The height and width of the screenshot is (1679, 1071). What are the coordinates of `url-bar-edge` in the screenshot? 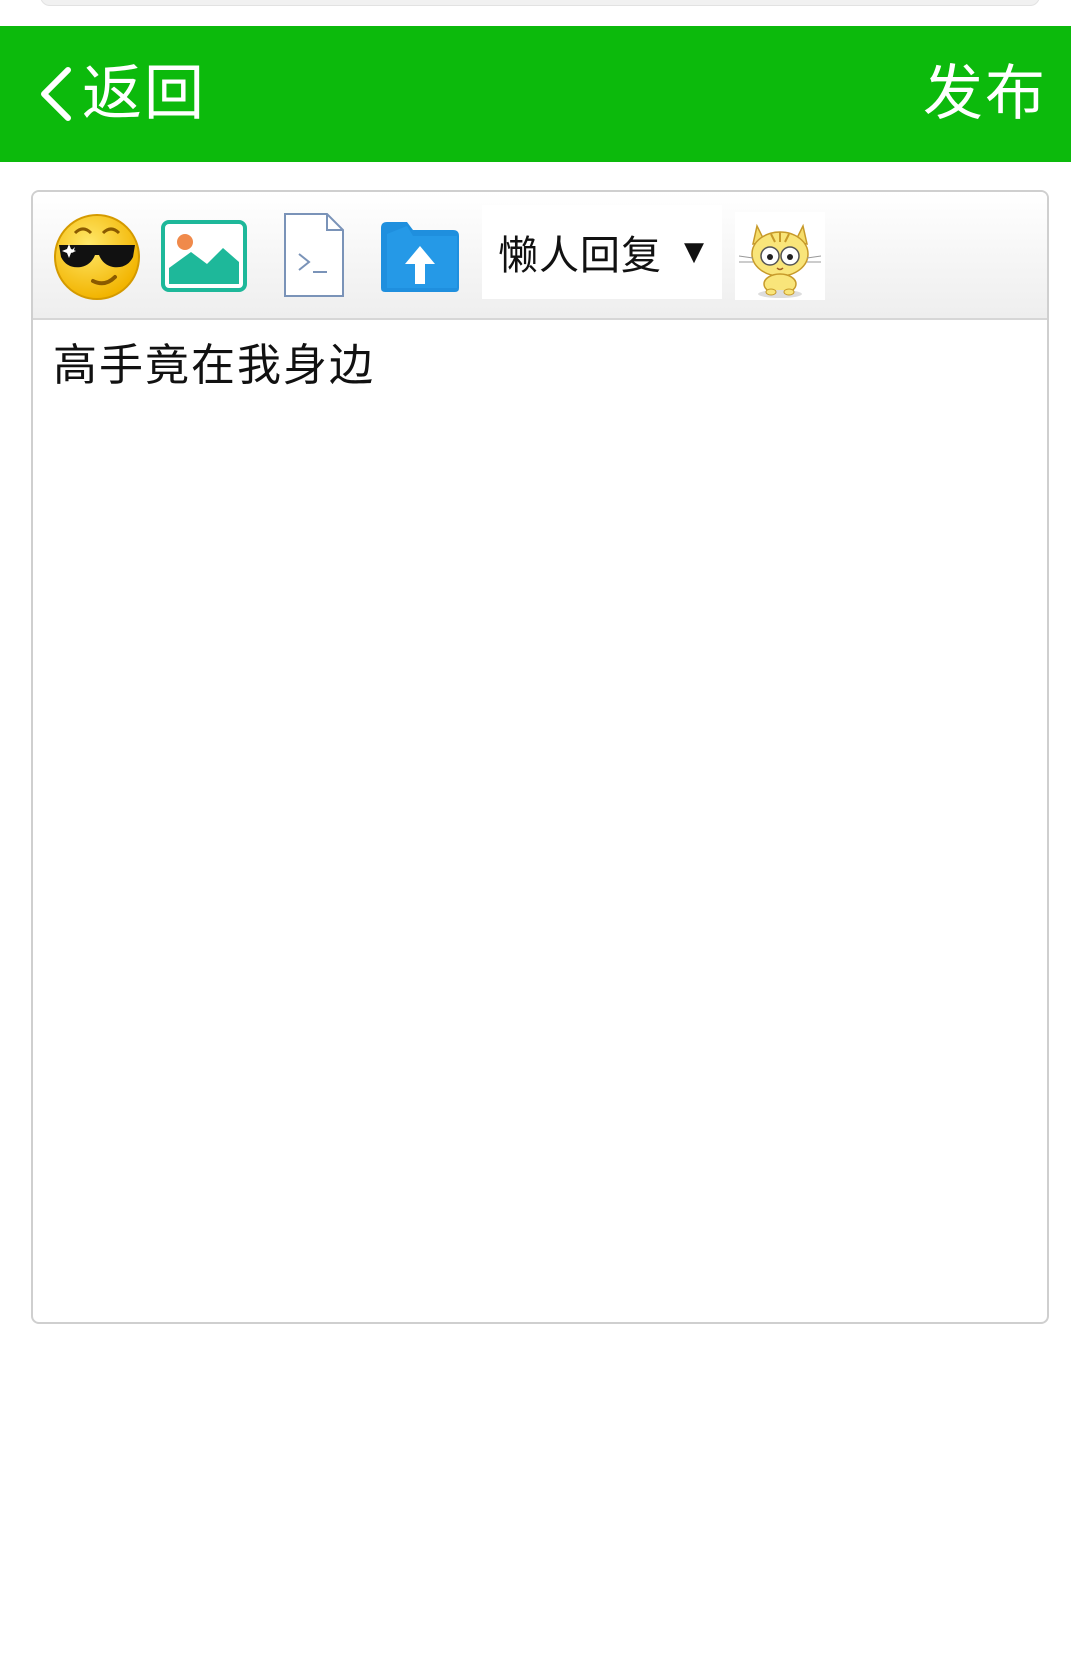 It's located at (540, 3).